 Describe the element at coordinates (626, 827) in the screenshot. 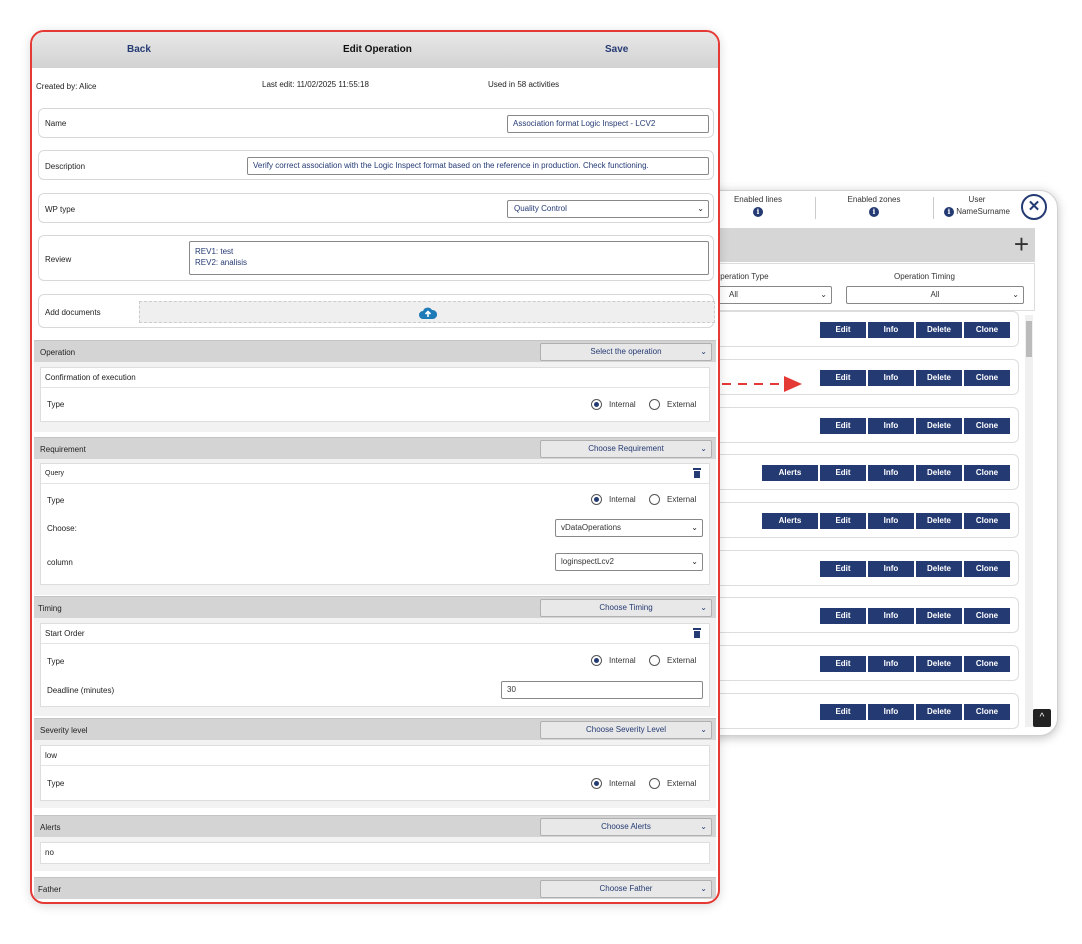

I see `alerts-select: Choose Alerts ⌄` at that location.